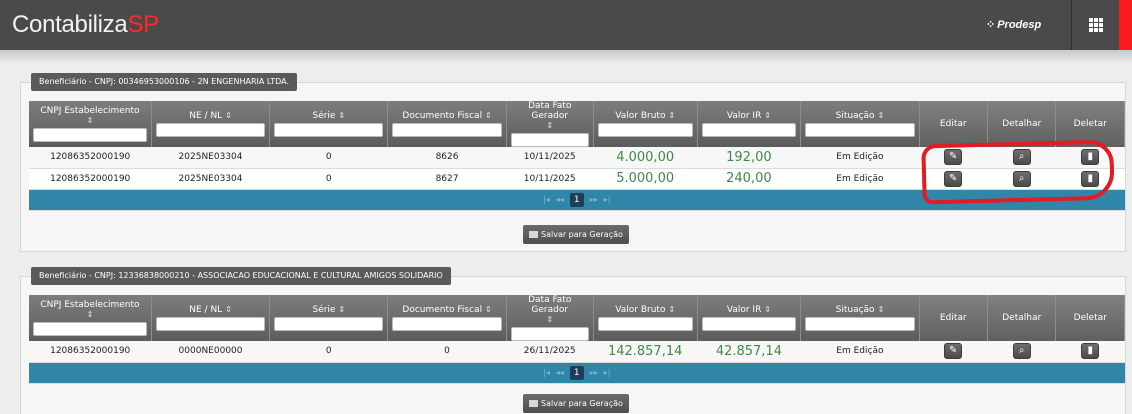  What do you see at coordinates (1090, 351) in the screenshot?
I see `delete-trash-icon: ▮` at bounding box center [1090, 351].